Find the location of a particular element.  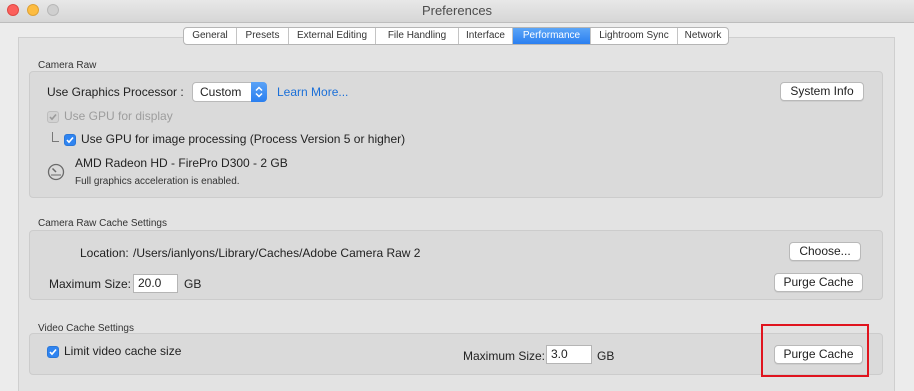

camera-raw-group-title: Camera Raw is located at coordinates (67, 65).